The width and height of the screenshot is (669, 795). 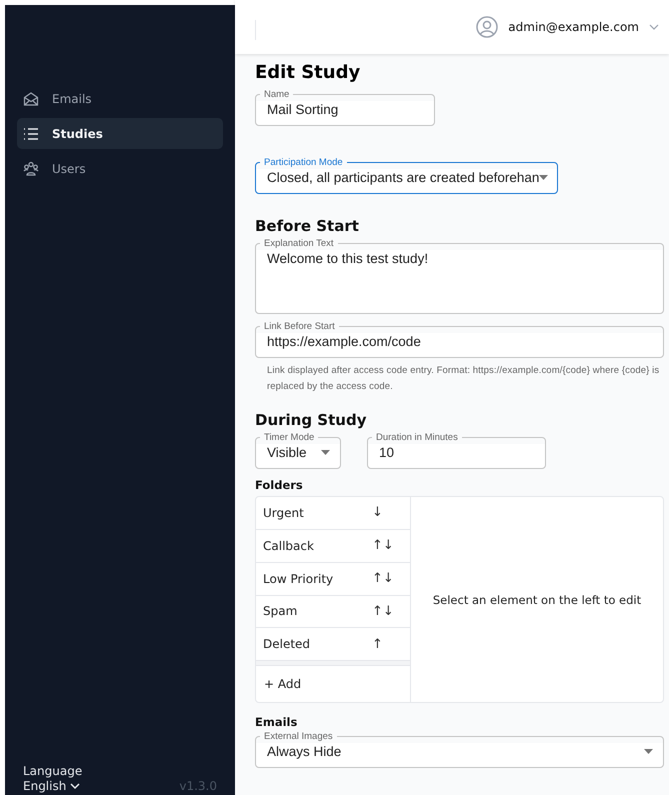 What do you see at coordinates (537, 600) in the screenshot?
I see `empty-state-text: Select an element on the left to edit` at bounding box center [537, 600].